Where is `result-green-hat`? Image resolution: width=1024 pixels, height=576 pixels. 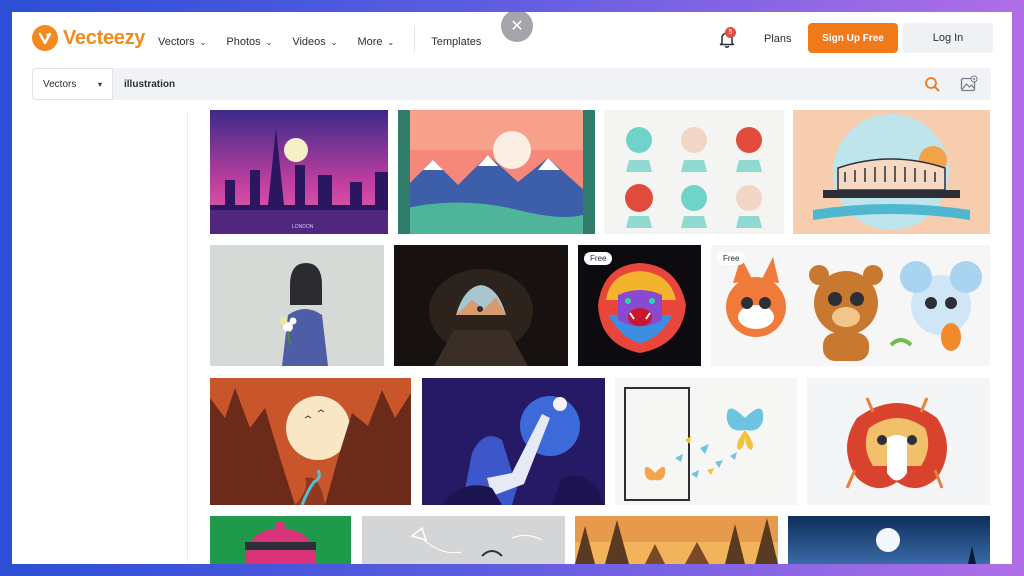 result-green-hat is located at coordinates (280, 540).